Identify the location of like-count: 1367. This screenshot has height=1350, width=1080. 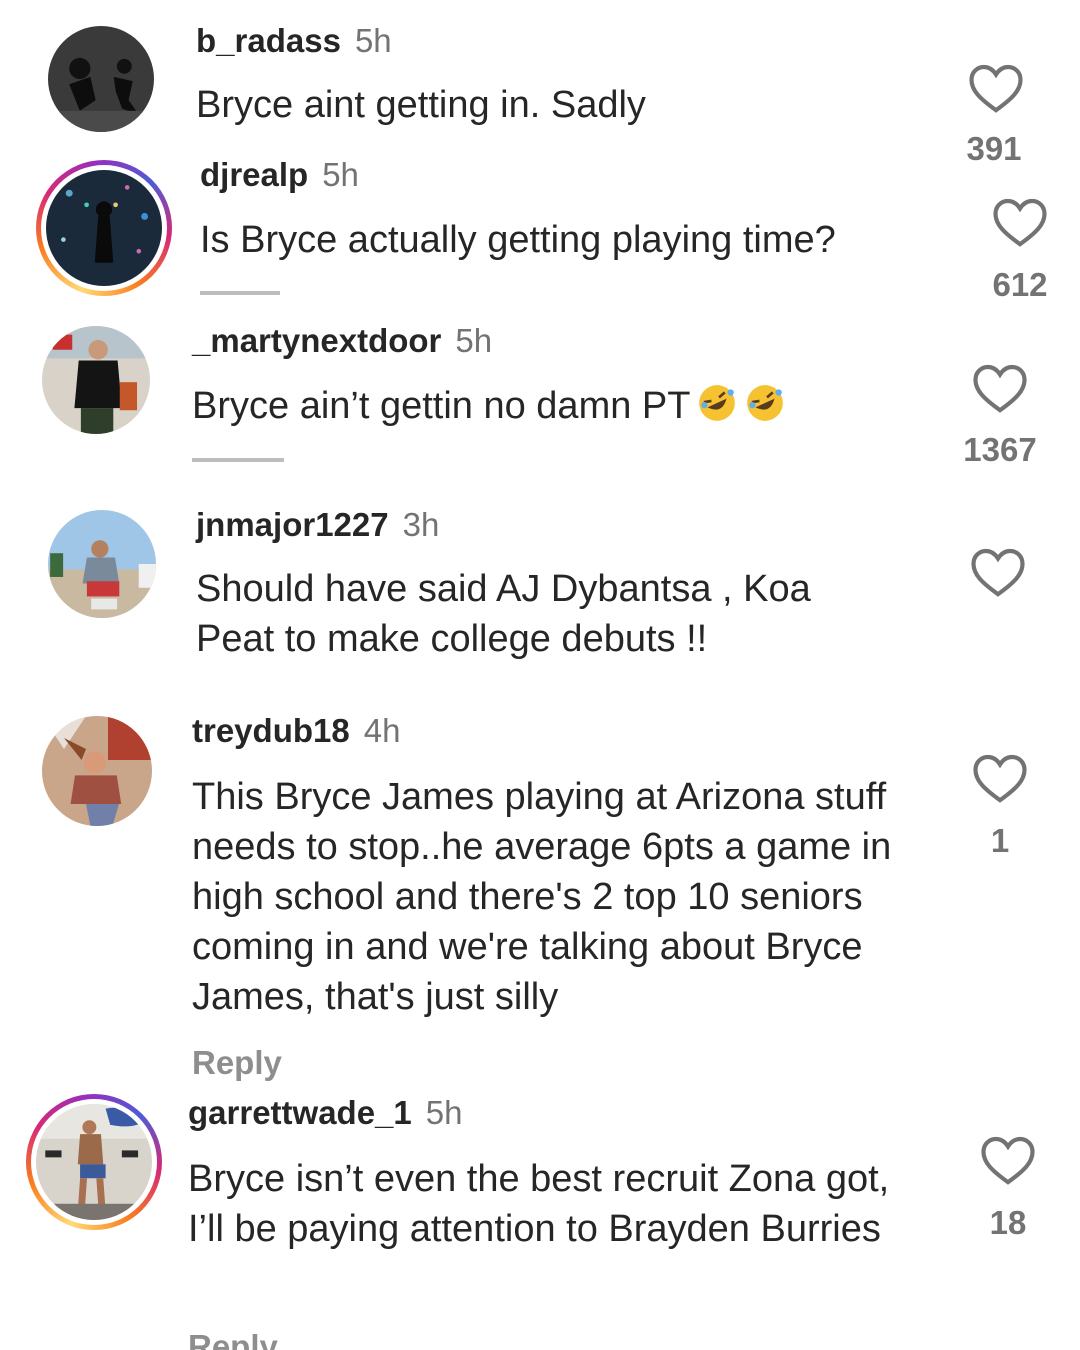
(1000, 449).